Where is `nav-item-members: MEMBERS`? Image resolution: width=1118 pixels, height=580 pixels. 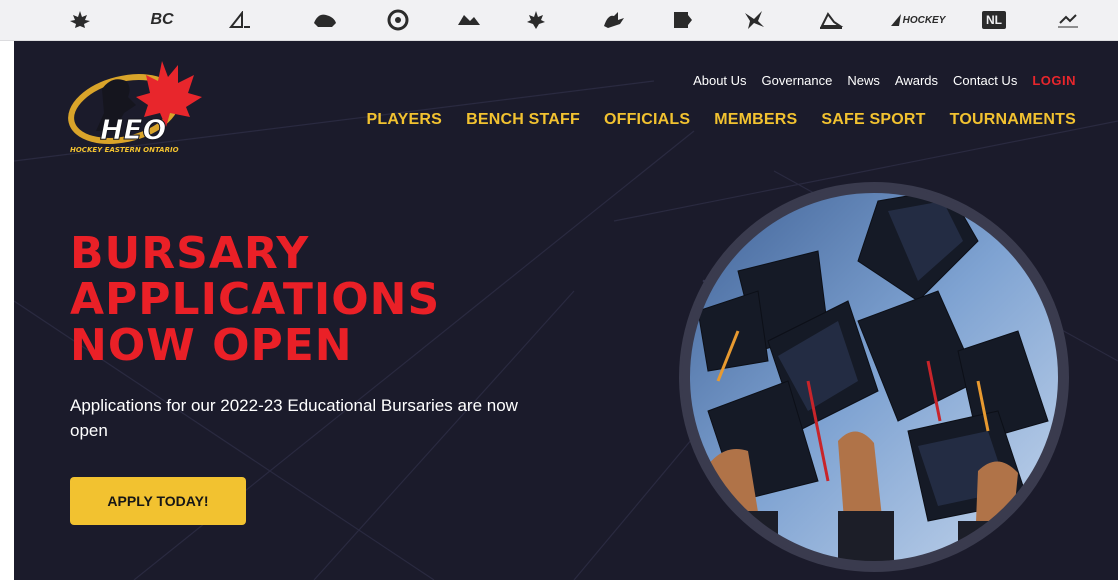 nav-item-members: MEMBERS is located at coordinates (755, 120).